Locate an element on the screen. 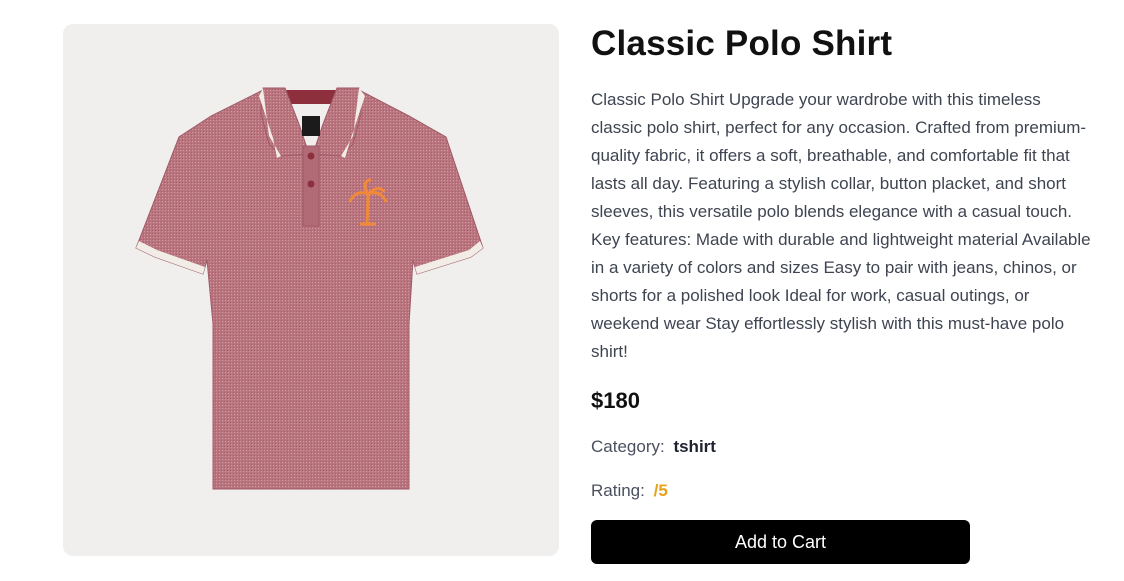 The width and height of the screenshot is (1124, 581). neck-label is located at coordinates (311, 126).